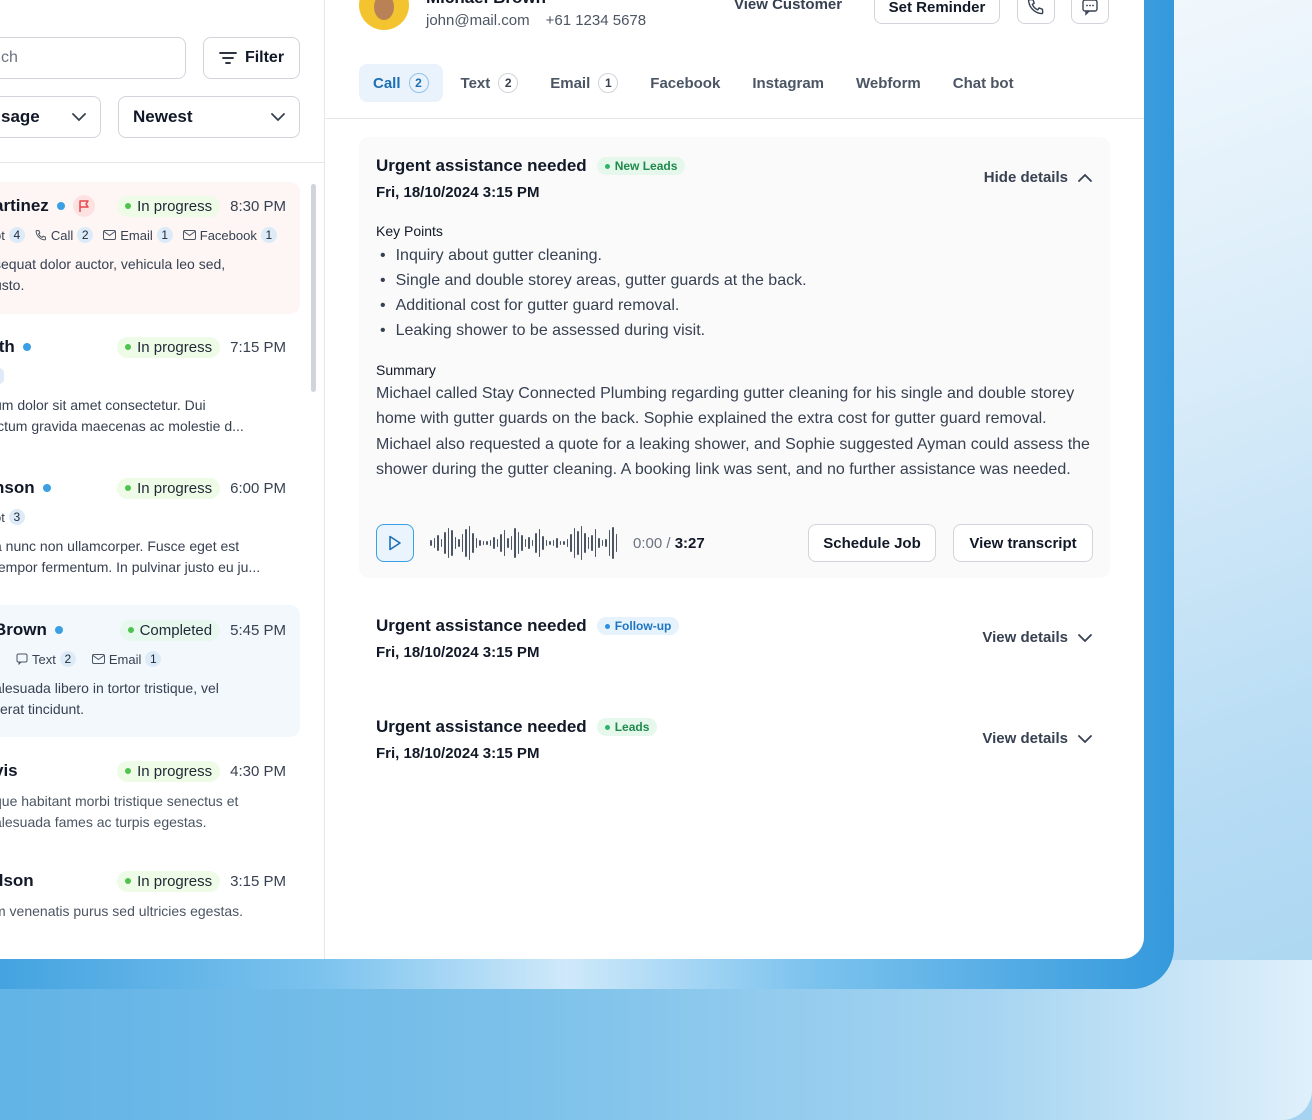  Describe the element at coordinates (669, 543) in the screenshot. I see `audio-time: 0:00 / 3:27` at that location.